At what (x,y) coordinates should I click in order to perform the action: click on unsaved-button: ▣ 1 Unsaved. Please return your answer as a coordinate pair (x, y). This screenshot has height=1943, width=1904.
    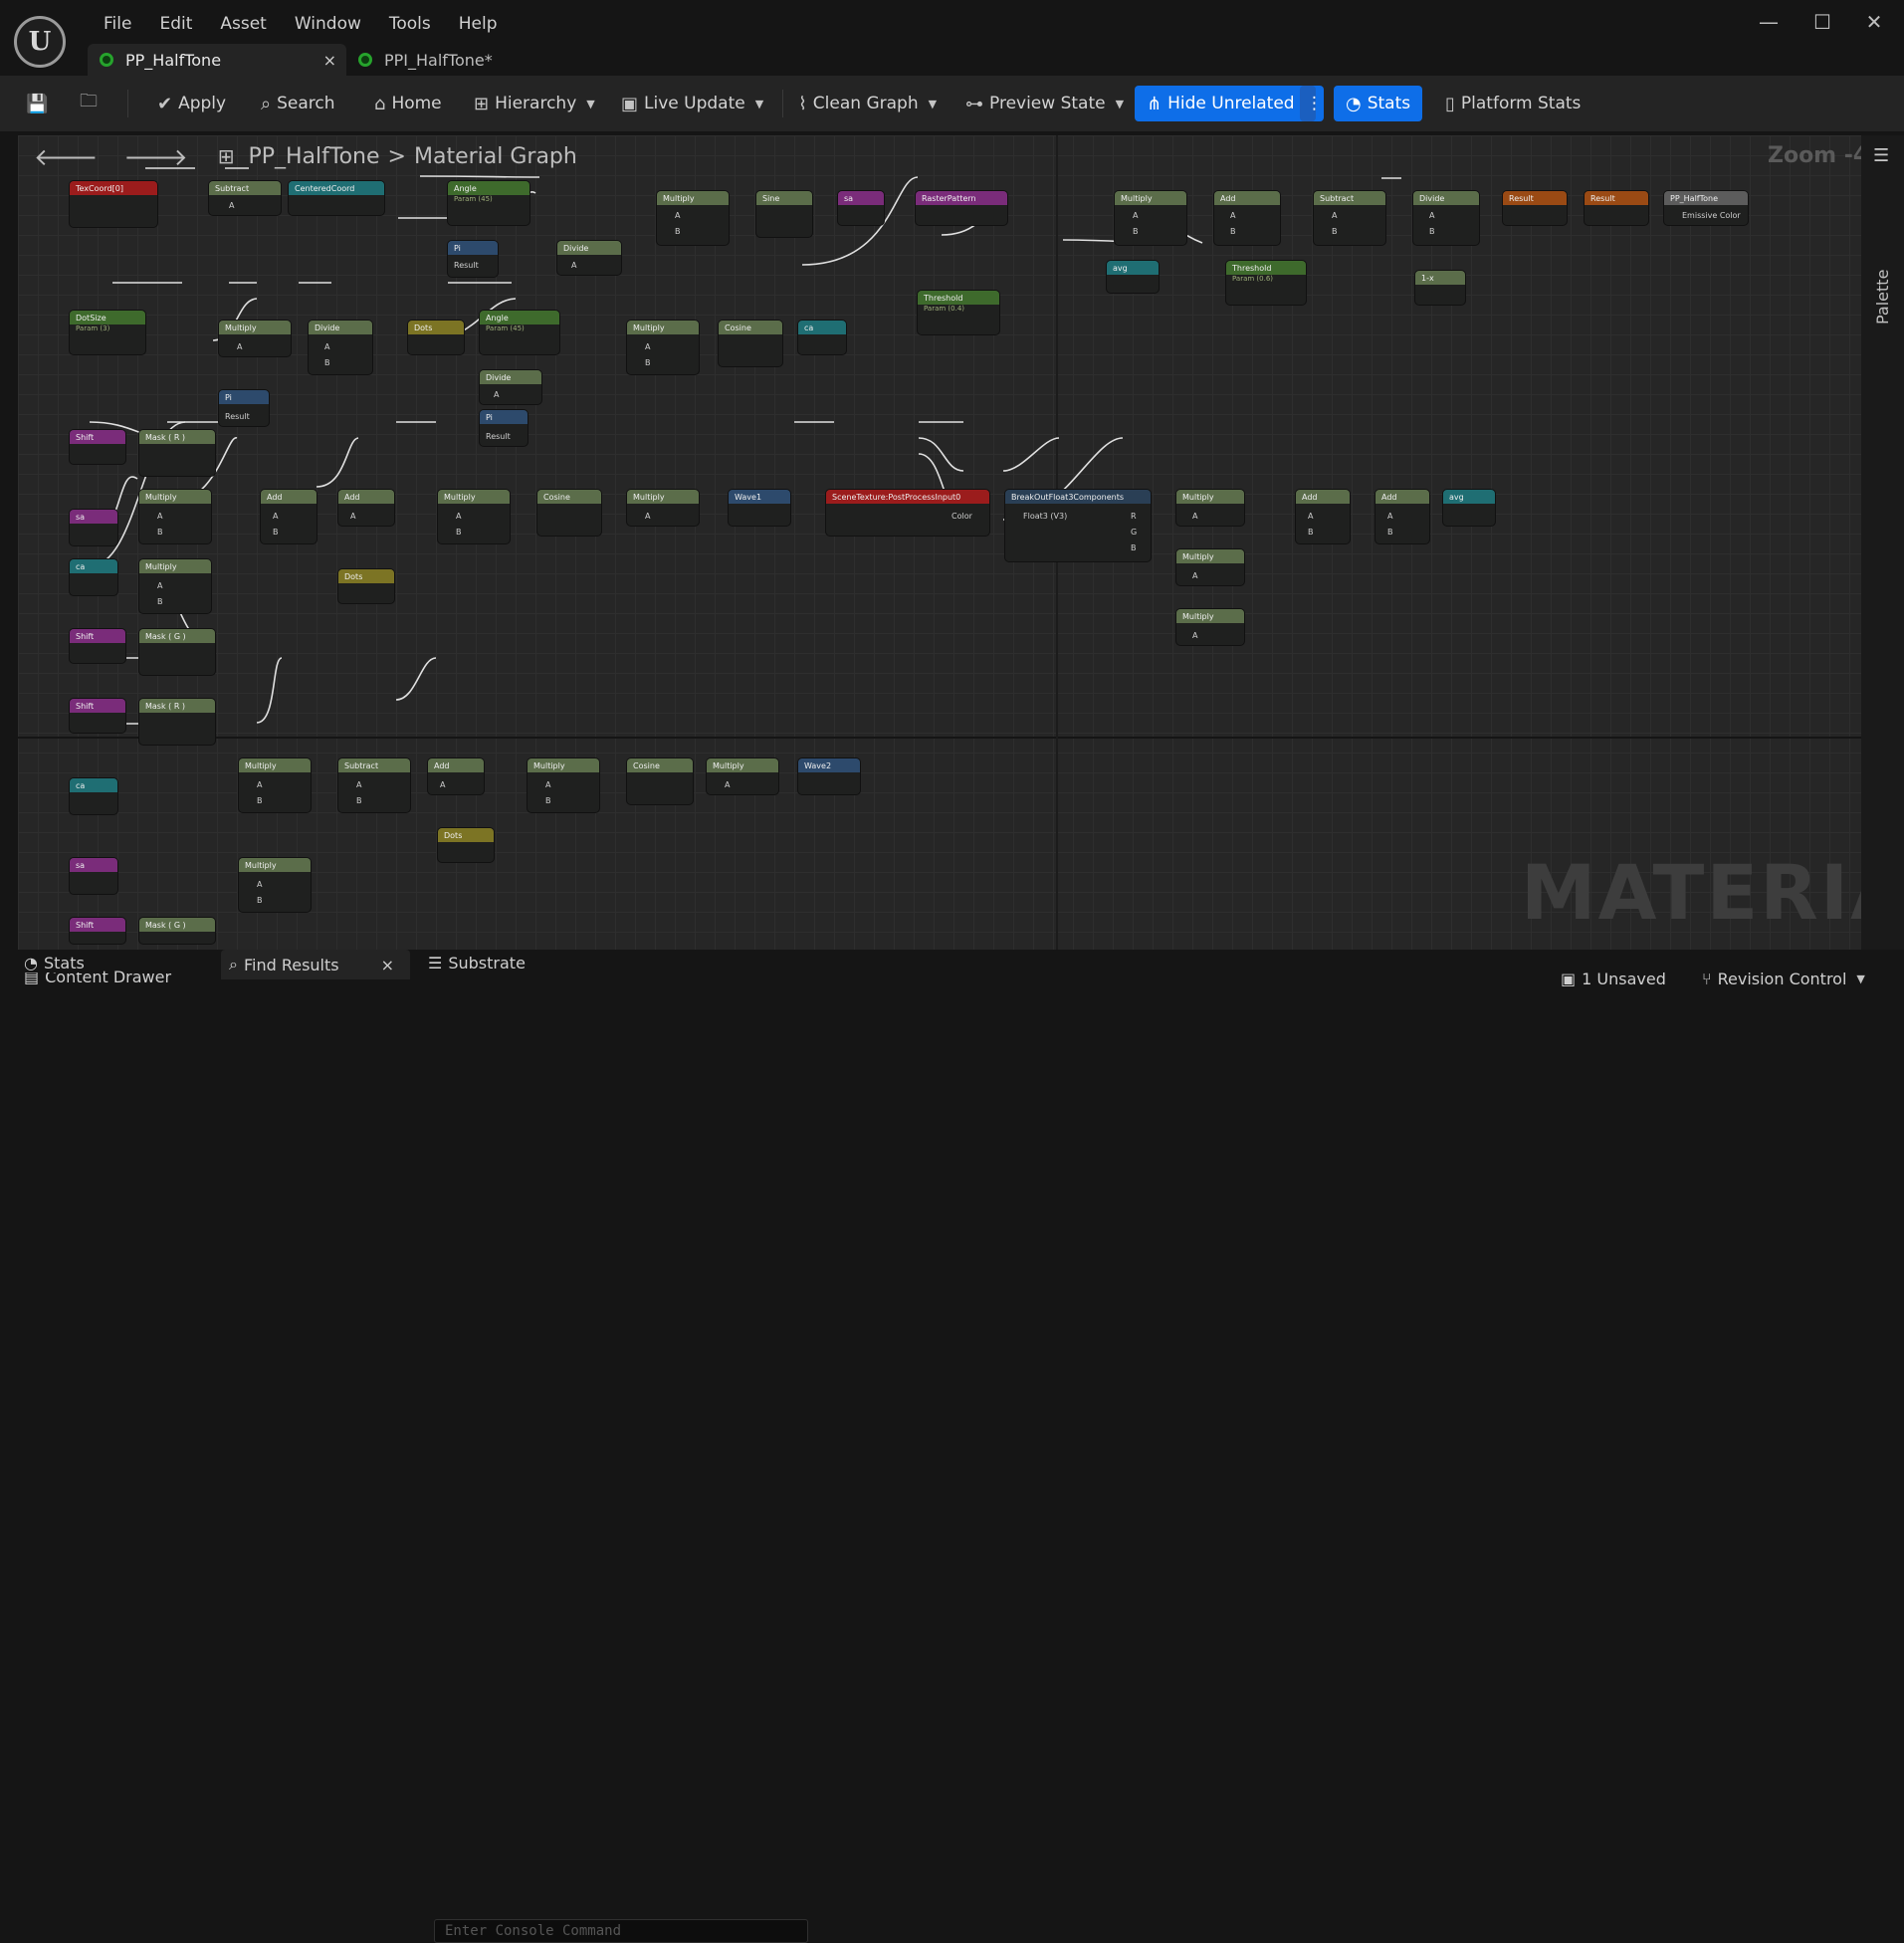
    Looking at the image, I should click on (1613, 979).